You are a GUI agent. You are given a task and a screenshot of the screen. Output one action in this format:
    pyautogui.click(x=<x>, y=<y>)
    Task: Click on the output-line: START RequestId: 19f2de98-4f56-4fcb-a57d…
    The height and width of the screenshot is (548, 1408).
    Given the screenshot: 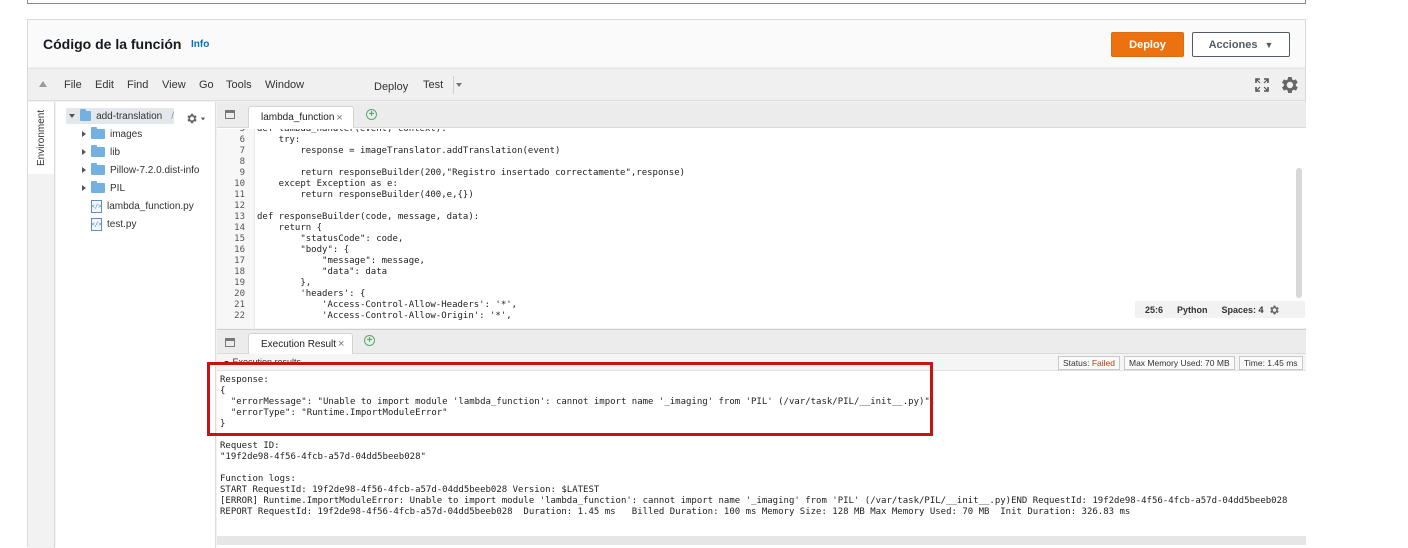 What is the action you would take?
    pyautogui.click(x=410, y=490)
    